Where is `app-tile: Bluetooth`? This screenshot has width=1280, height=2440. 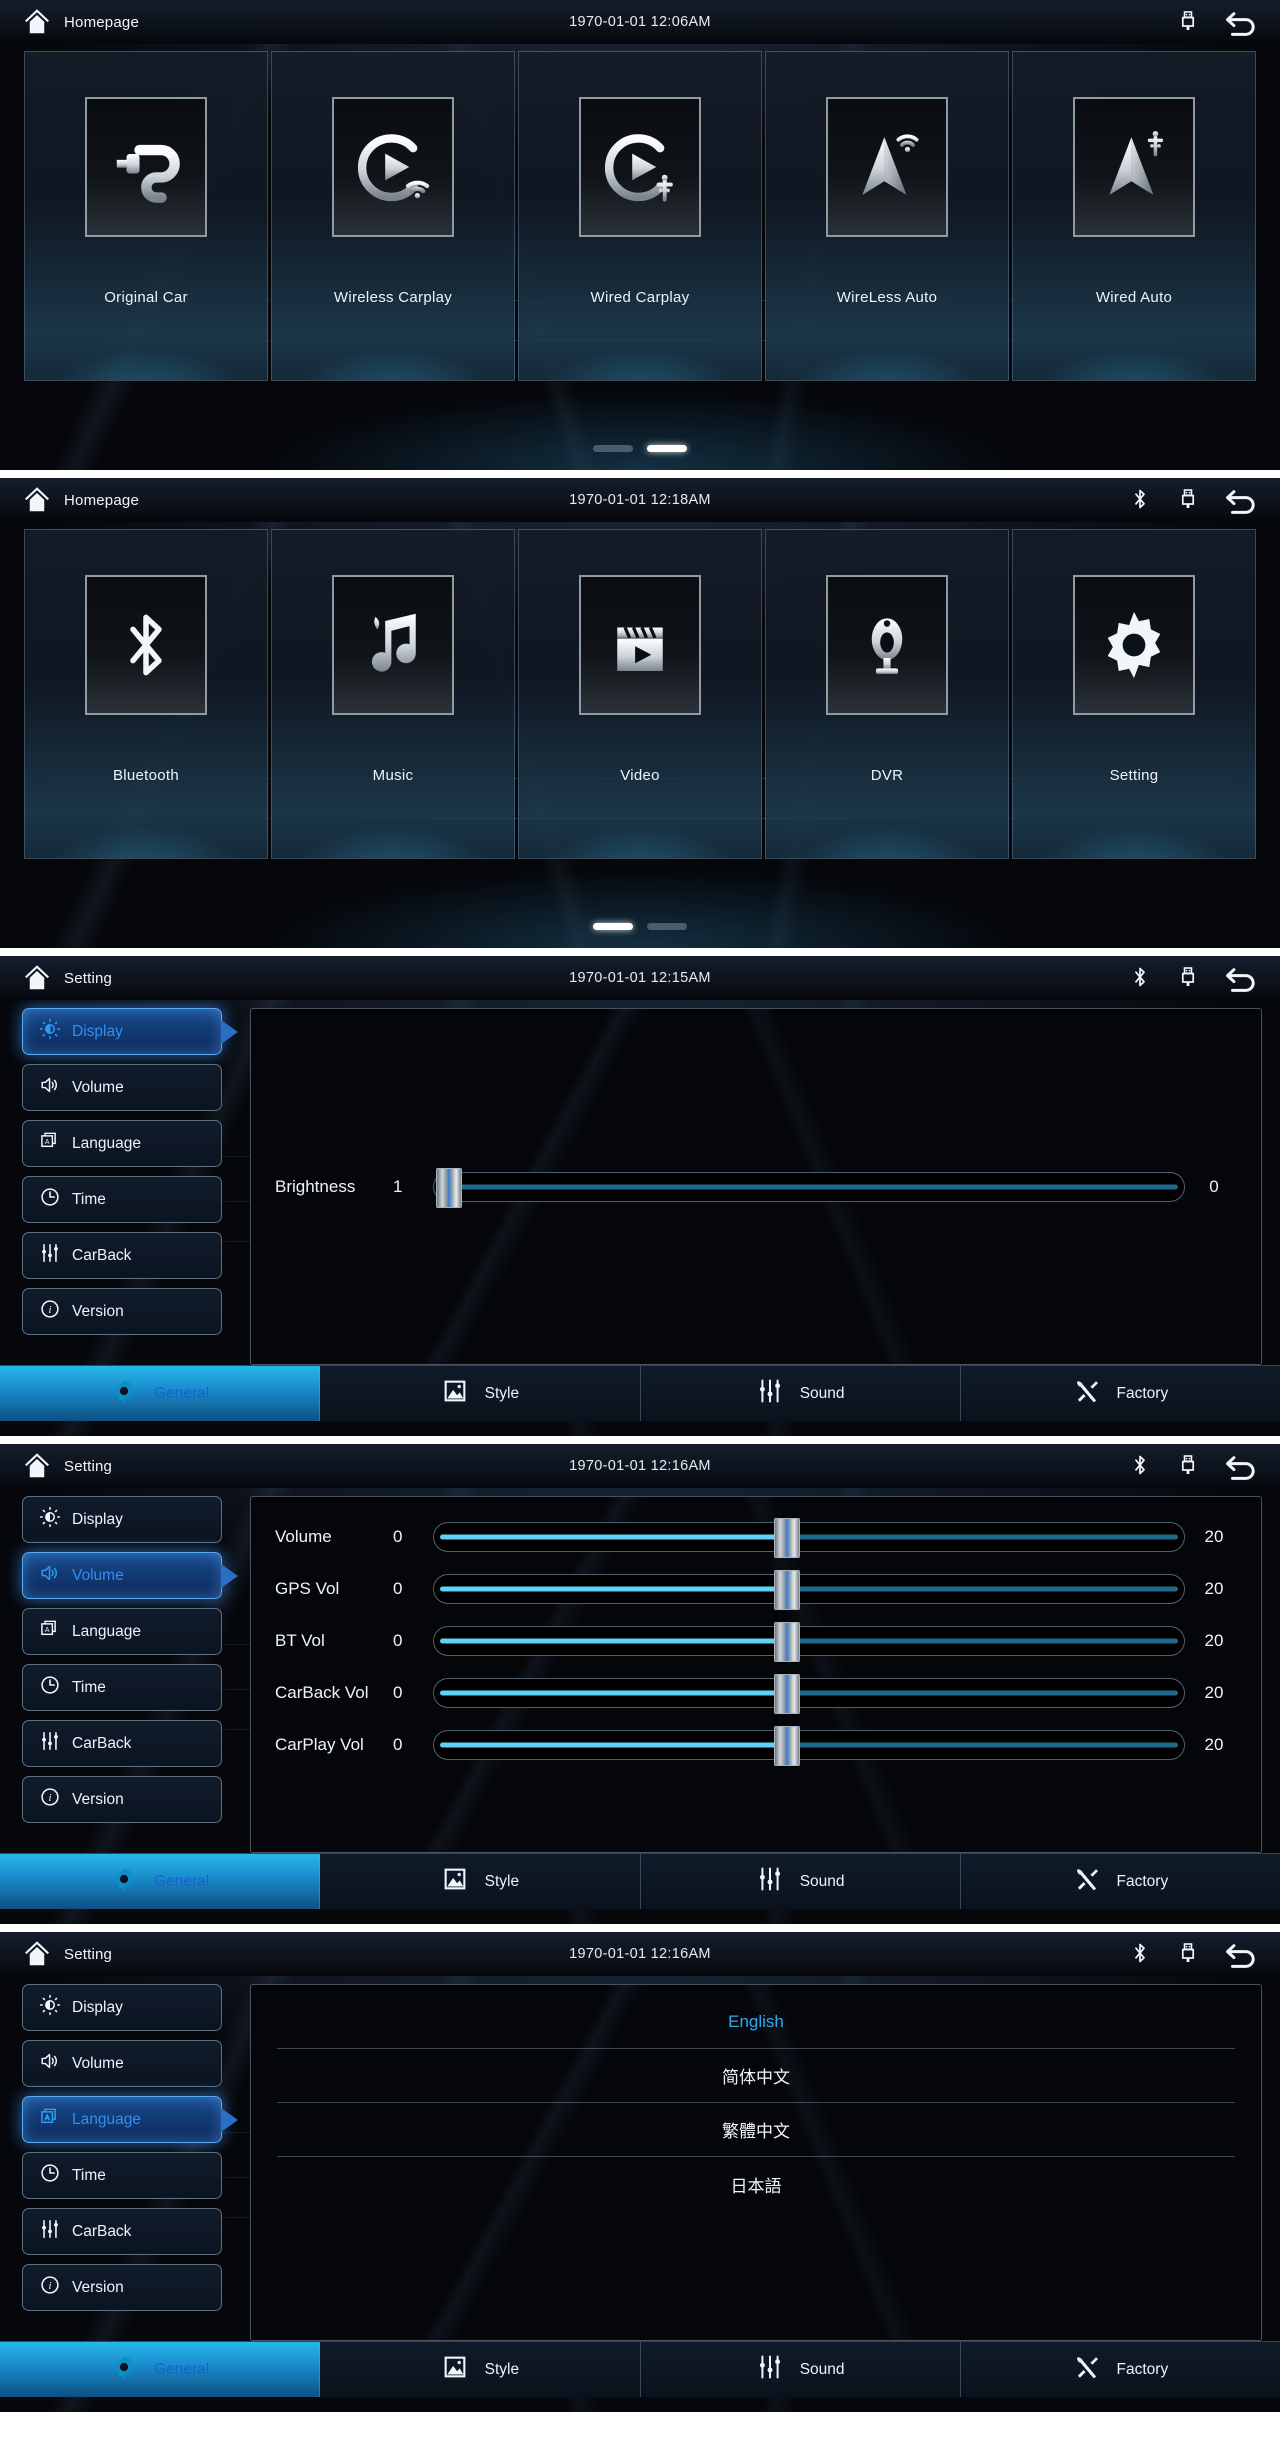
app-tile: Bluetooth is located at coordinates (146, 694).